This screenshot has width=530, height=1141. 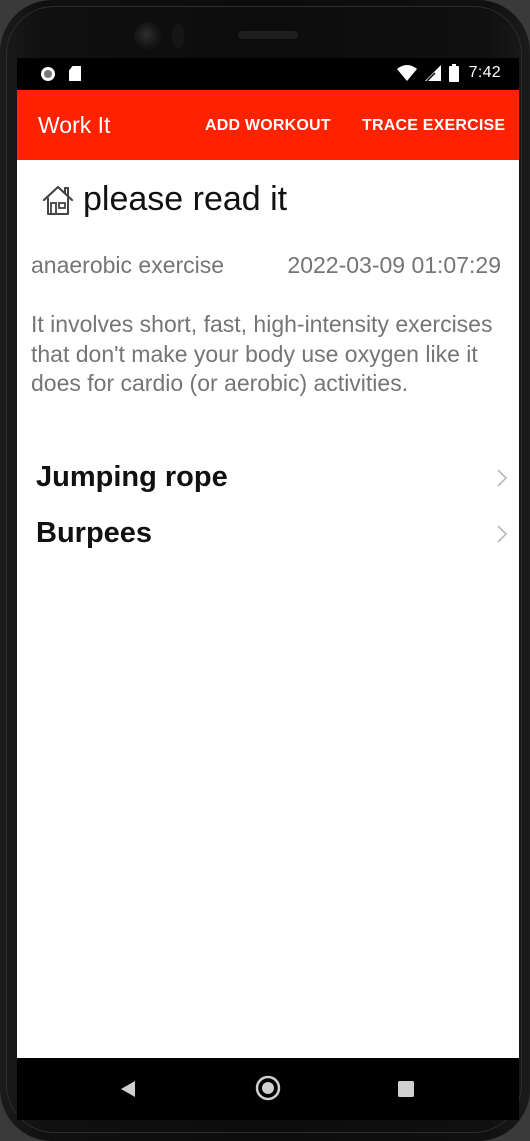 I want to click on sd-card-icon, so click(x=75, y=73).